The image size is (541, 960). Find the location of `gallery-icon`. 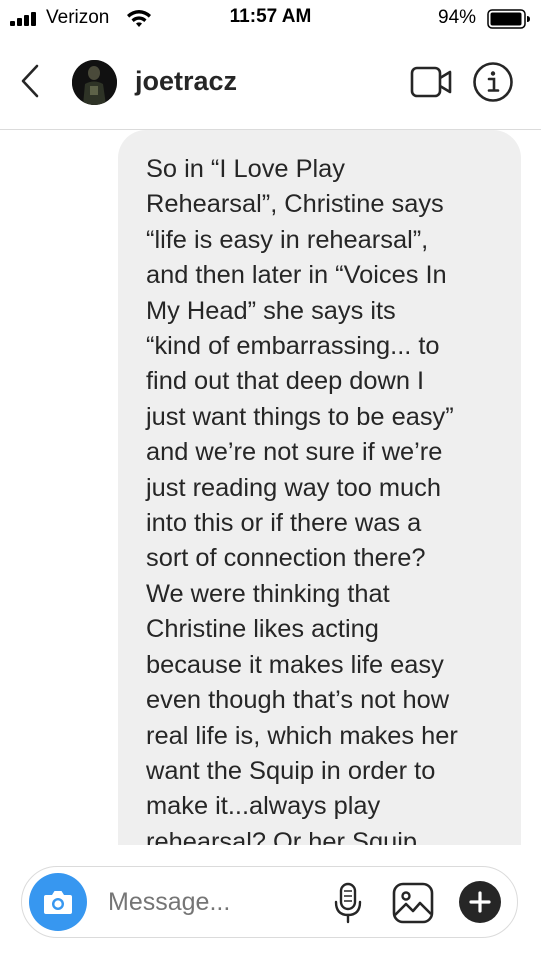

gallery-icon is located at coordinates (413, 903).